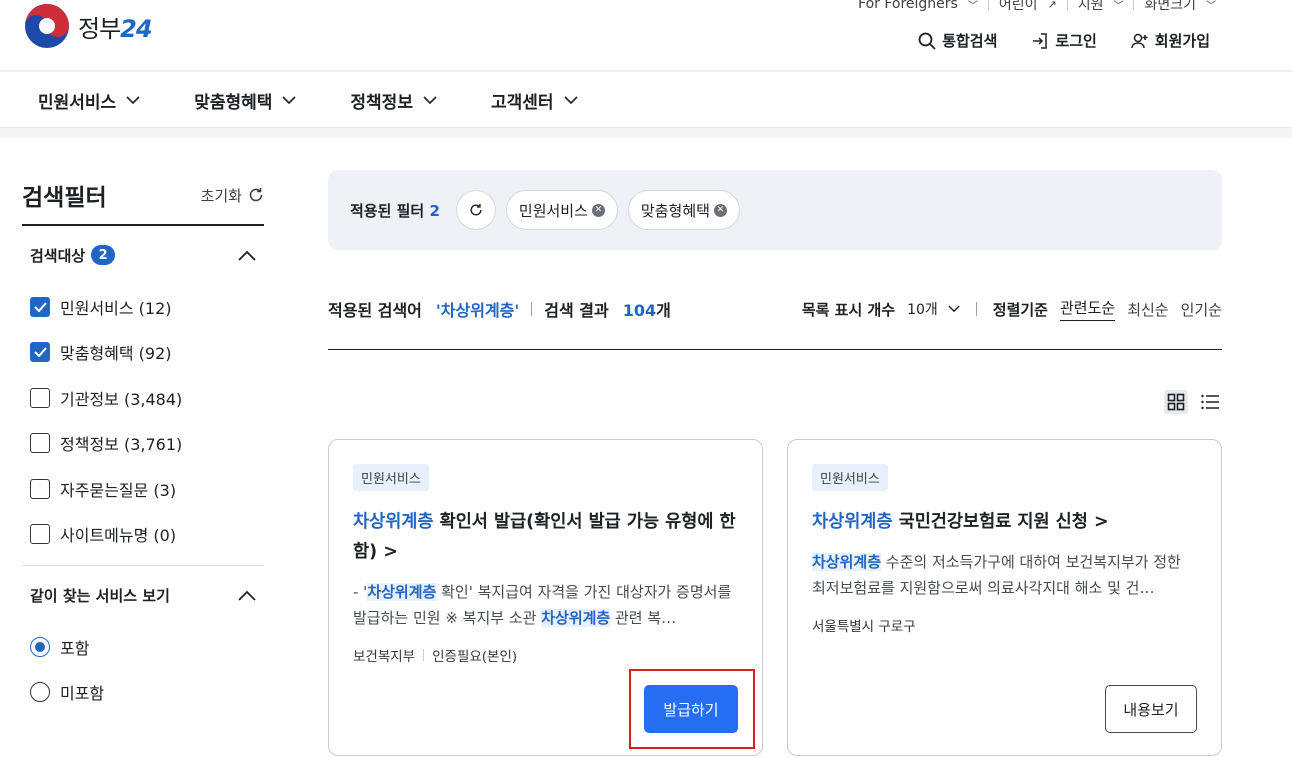 The width and height of the screenshot is (1292, 758). What do you see at coordinates (116, 354) in the screenshot?
I see `checkbox-label: 맞춤형혜택 (92)` at bounding box center [116, 354].